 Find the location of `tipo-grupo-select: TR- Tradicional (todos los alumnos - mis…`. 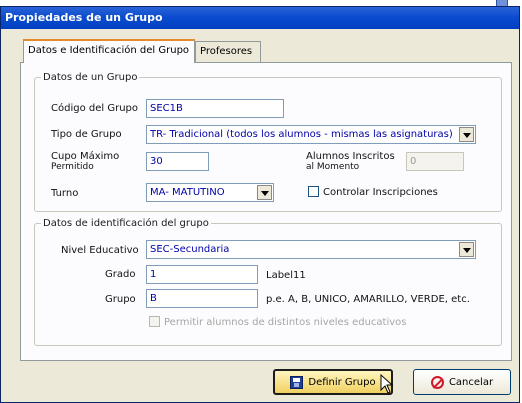

tipo-grupo-select: TR- Tradicional (todos los alumnos - mis… is located at coordinates (311, 134).